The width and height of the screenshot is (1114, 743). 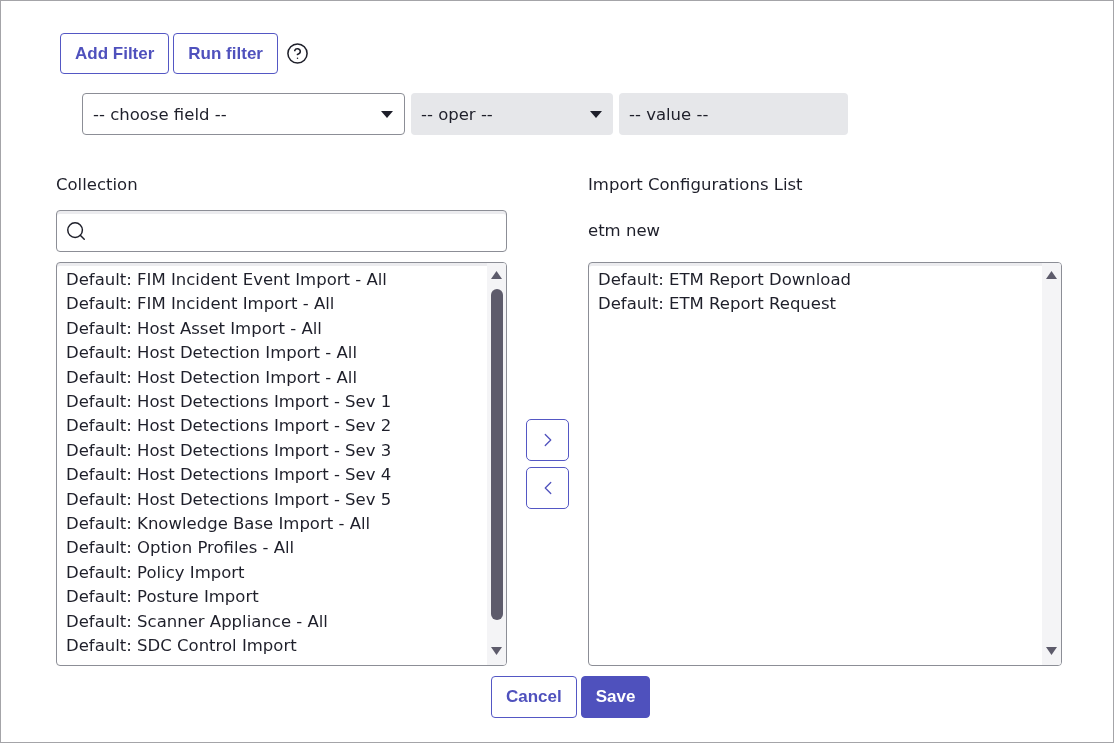 I want to click on list-item: Default: Host Detections Import - Sev 1, so click(x=229, y=402).